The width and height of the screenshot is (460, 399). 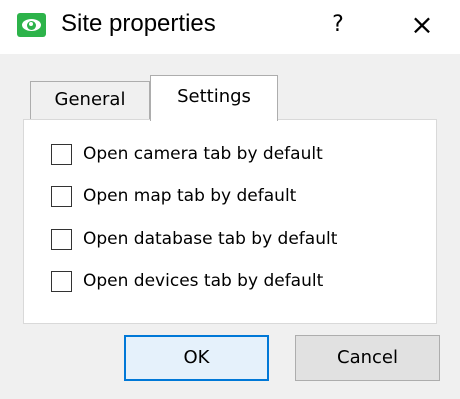 I want to click on ok-button: OK, so click(x=196, y=358).